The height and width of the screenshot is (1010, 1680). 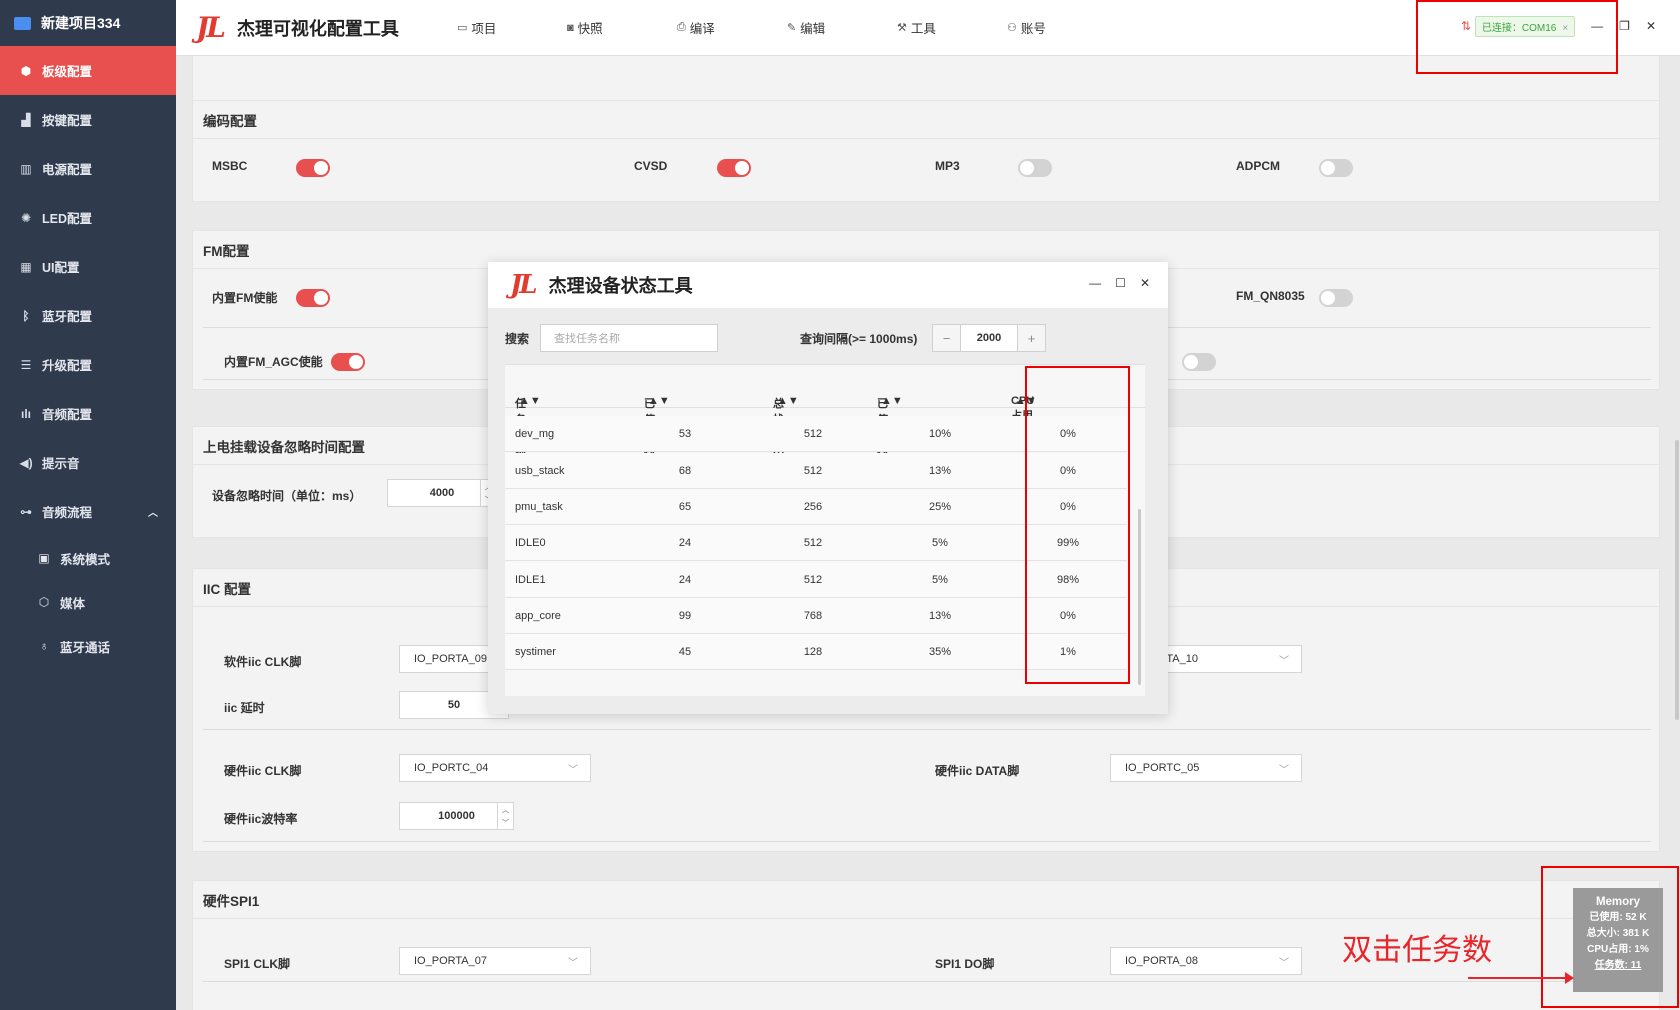 What do you see at coordinates (517, 339) in the screenshot?
I see `search-label: 搜索` at bounding box center [517, 339].